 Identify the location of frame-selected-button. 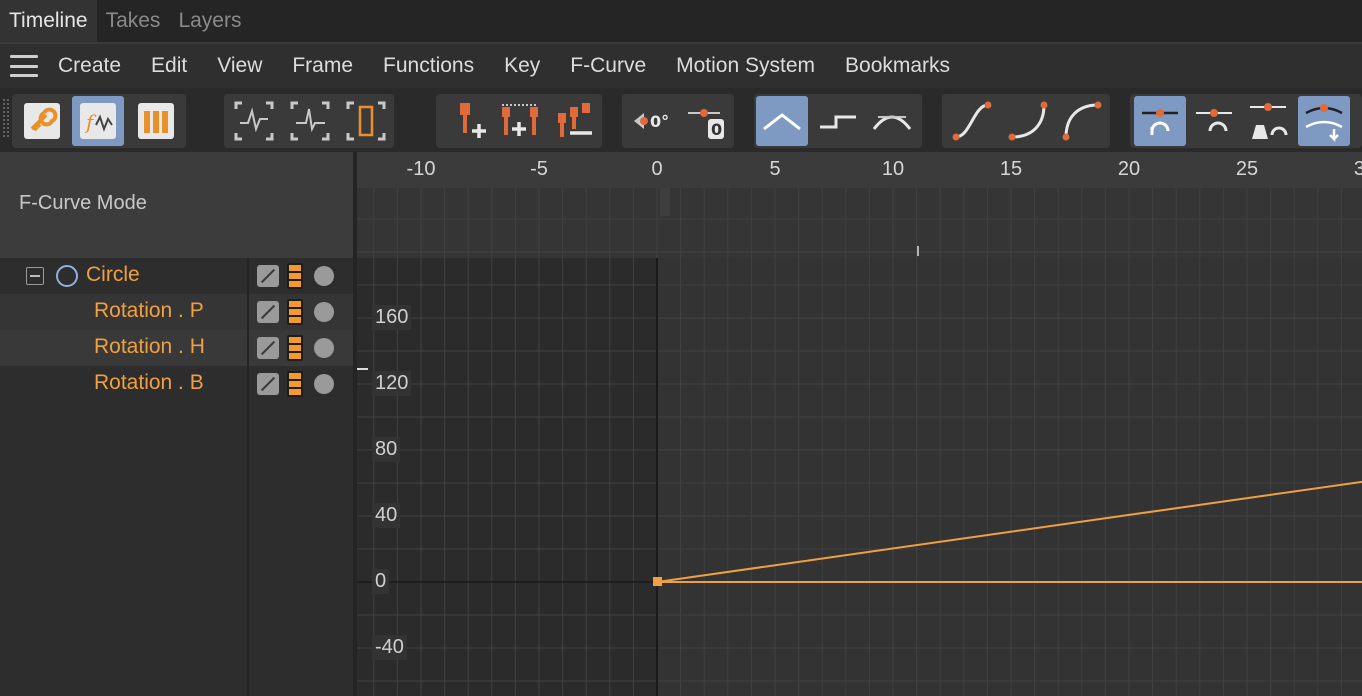
(310, 121).